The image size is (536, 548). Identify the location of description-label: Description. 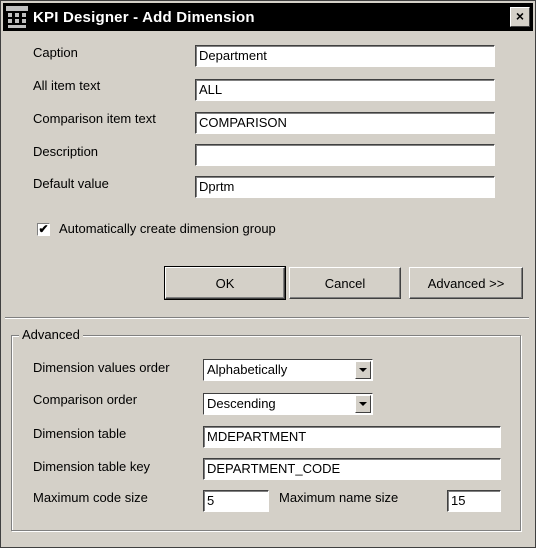
(66, 151).